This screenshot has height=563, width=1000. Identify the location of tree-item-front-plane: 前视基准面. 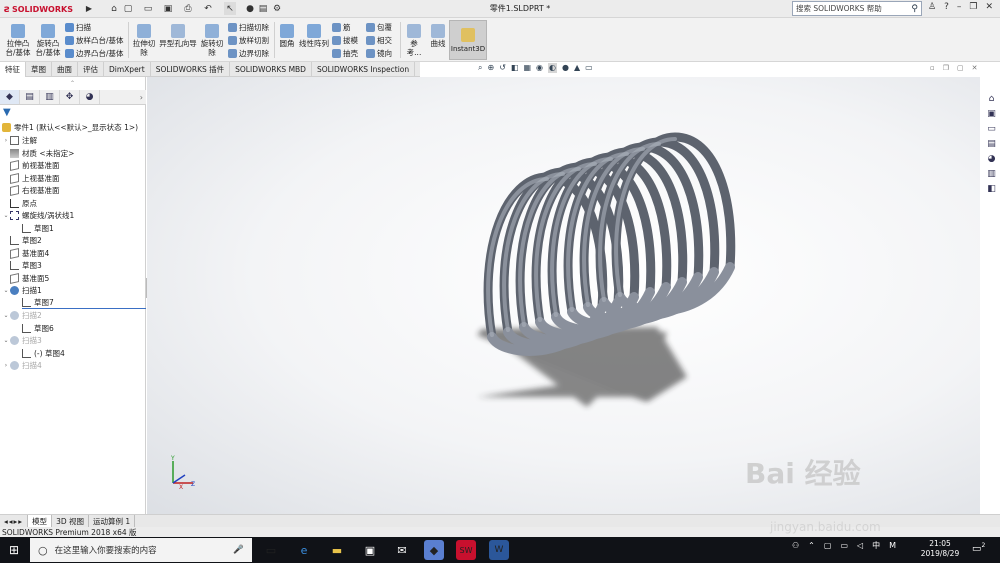
(35, 165).